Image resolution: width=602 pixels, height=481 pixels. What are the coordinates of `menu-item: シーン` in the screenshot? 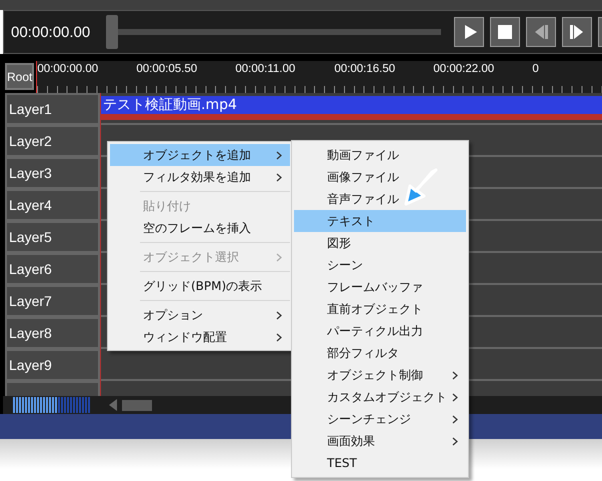 It's located at (380, 265).